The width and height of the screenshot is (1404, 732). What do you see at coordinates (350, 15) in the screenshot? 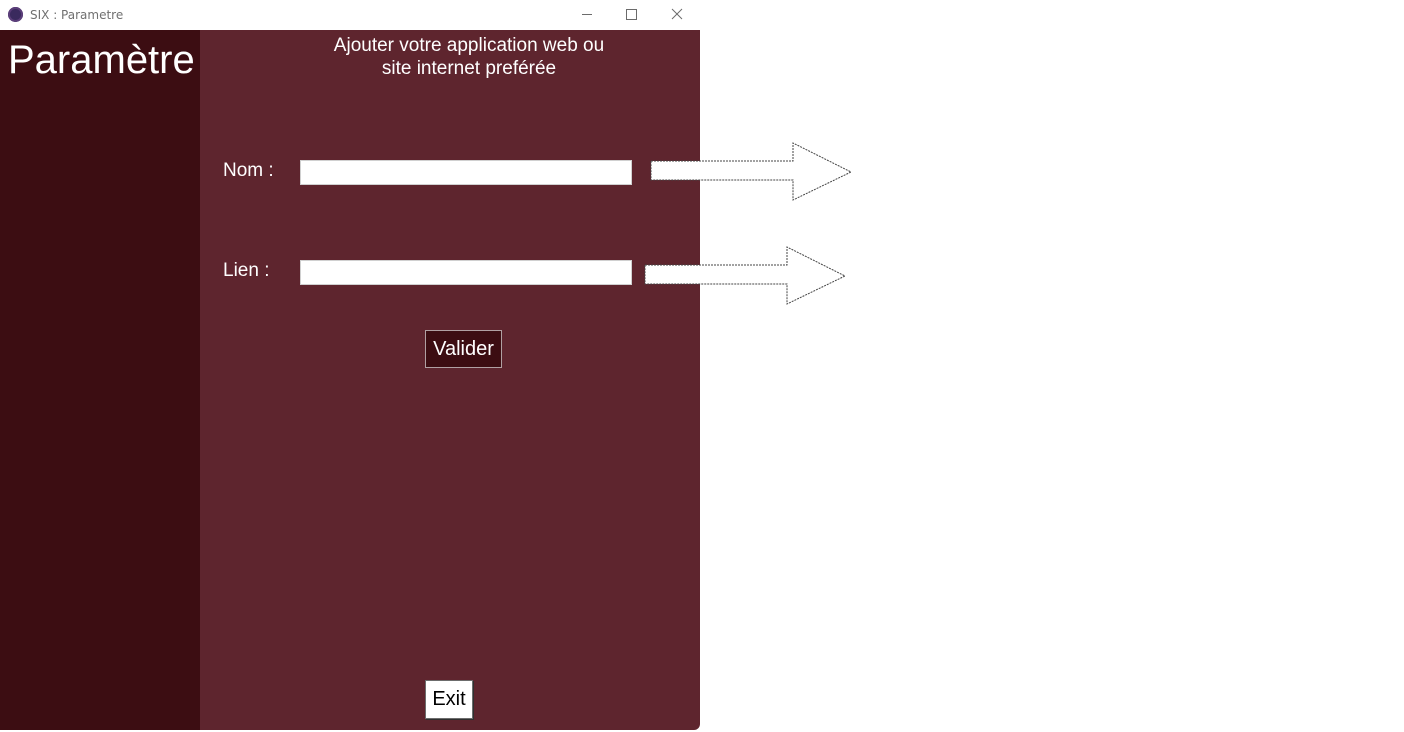
I see `title-bar: SIX : Parametre` at bounding box center [350, 15].